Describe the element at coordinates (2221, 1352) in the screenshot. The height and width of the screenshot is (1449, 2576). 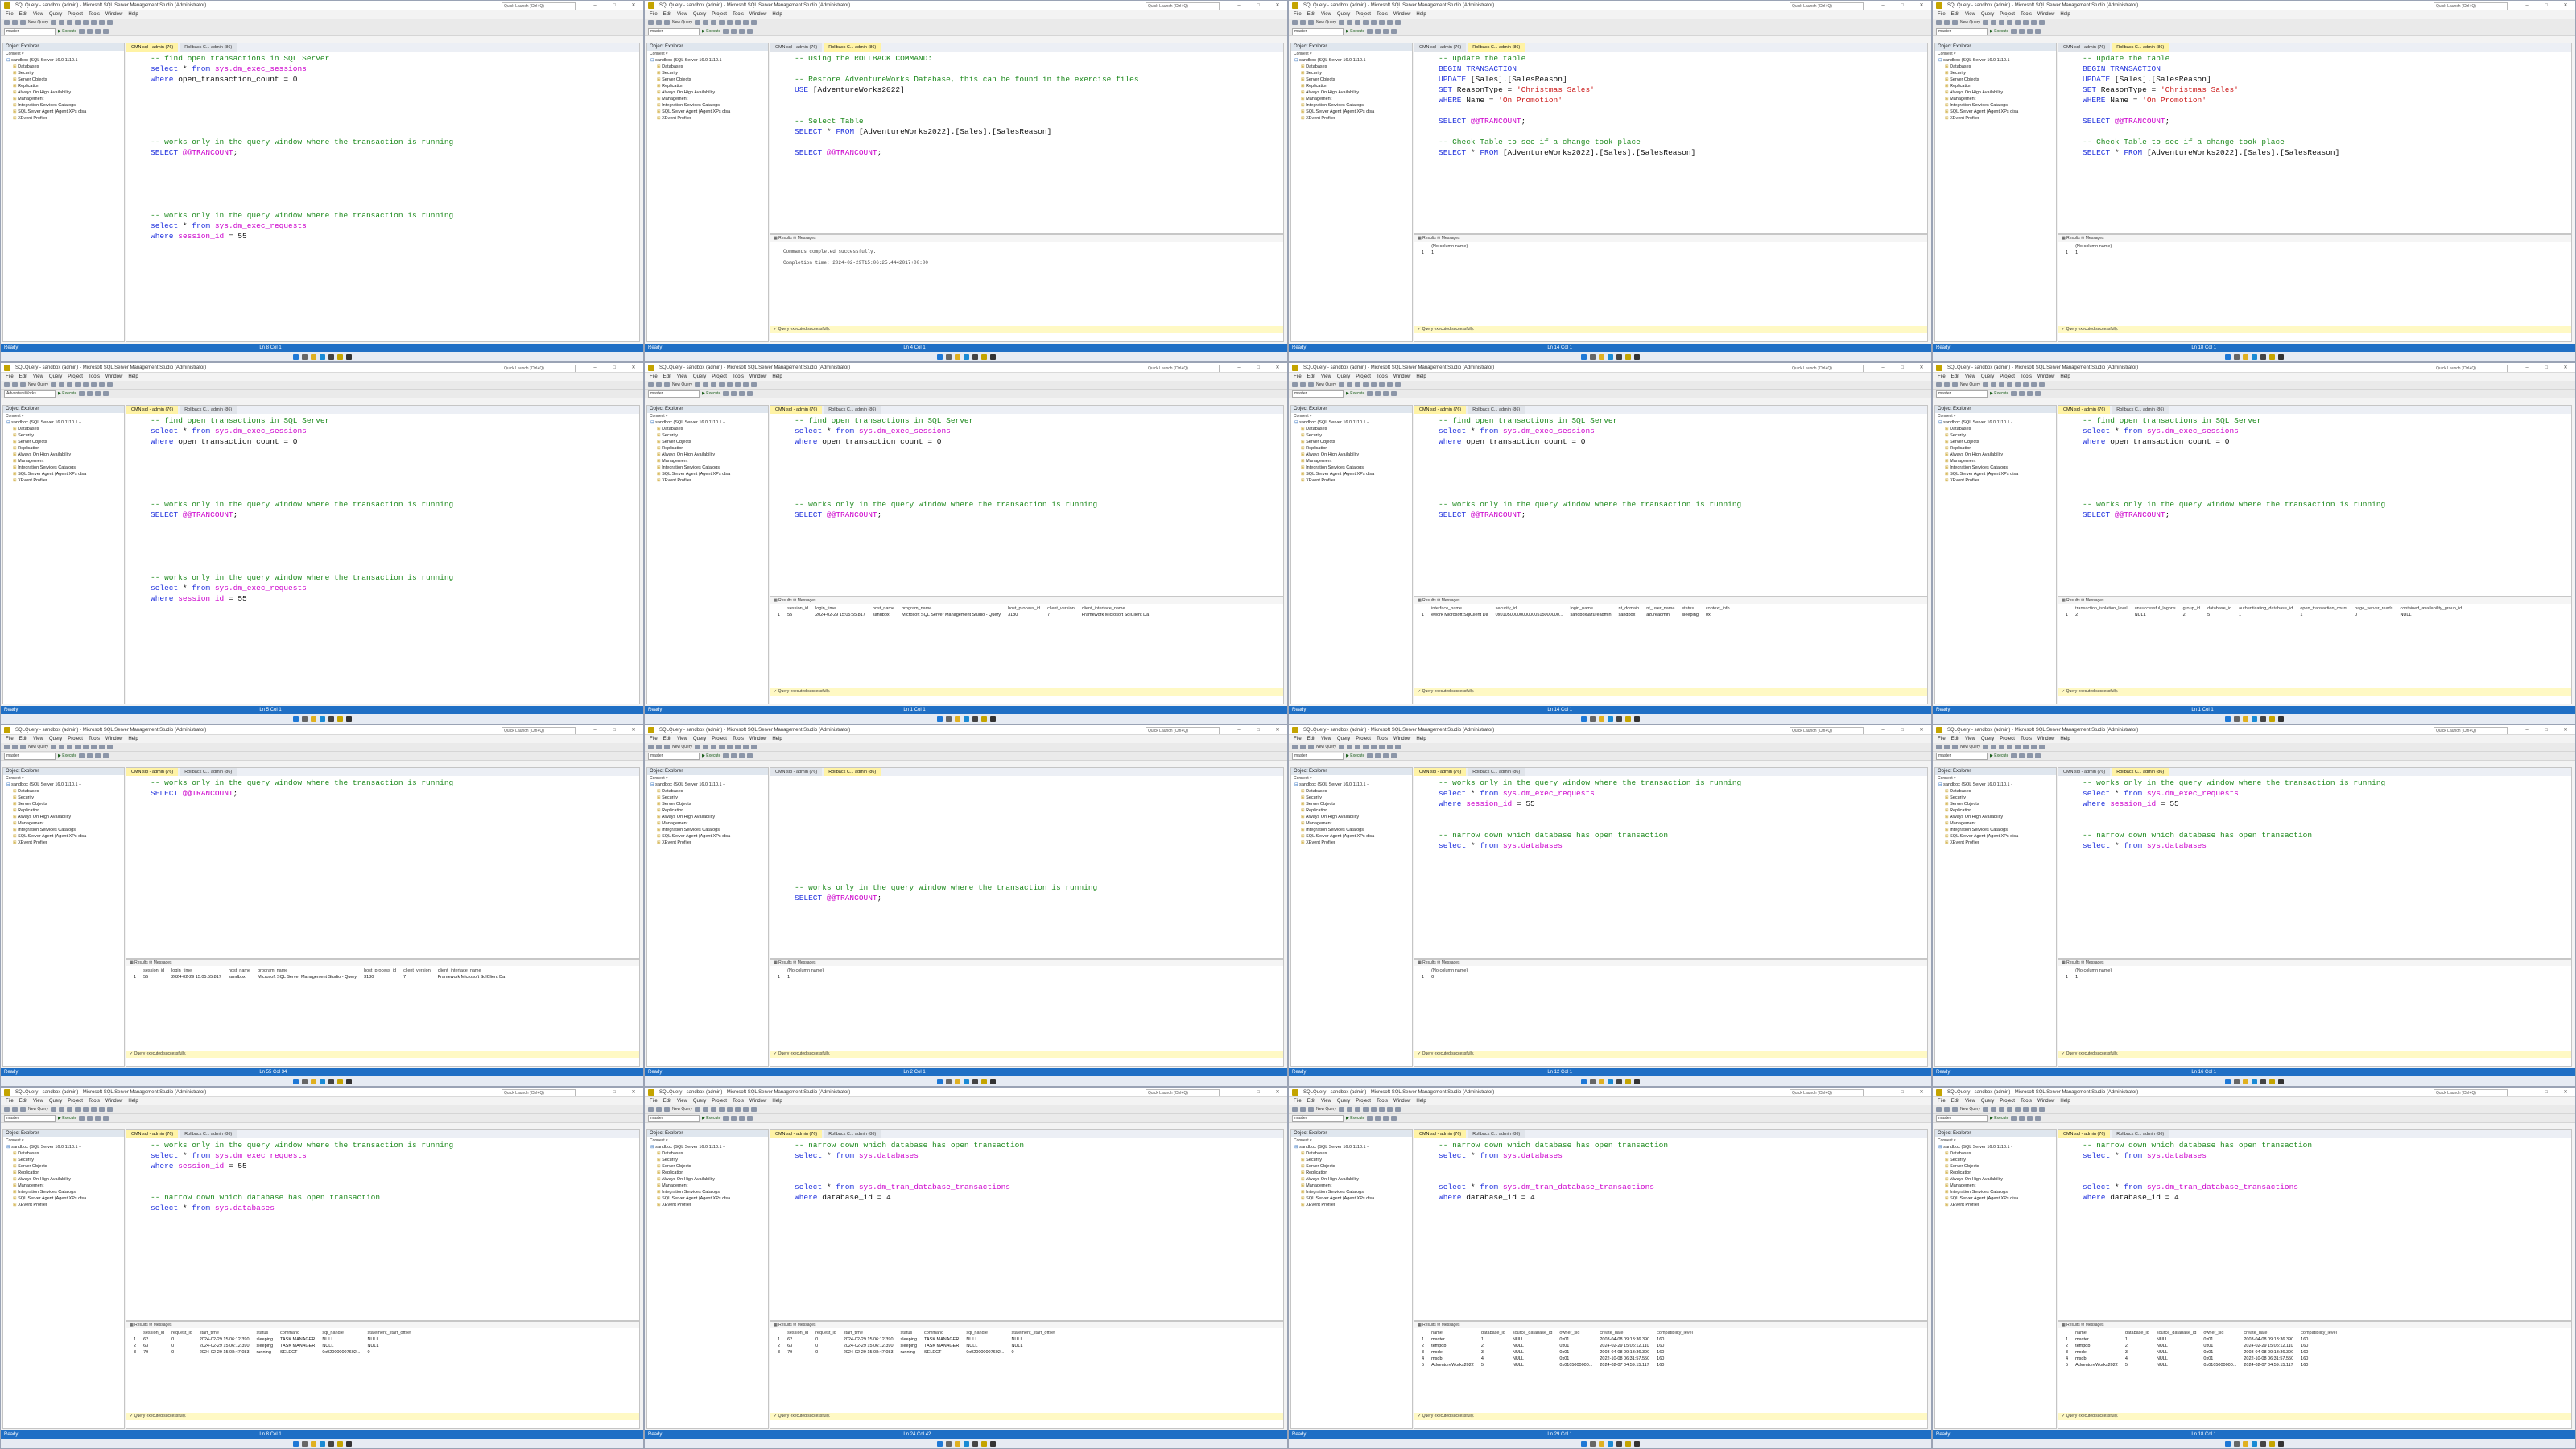
I see `table-cell: 0x01` at that location.